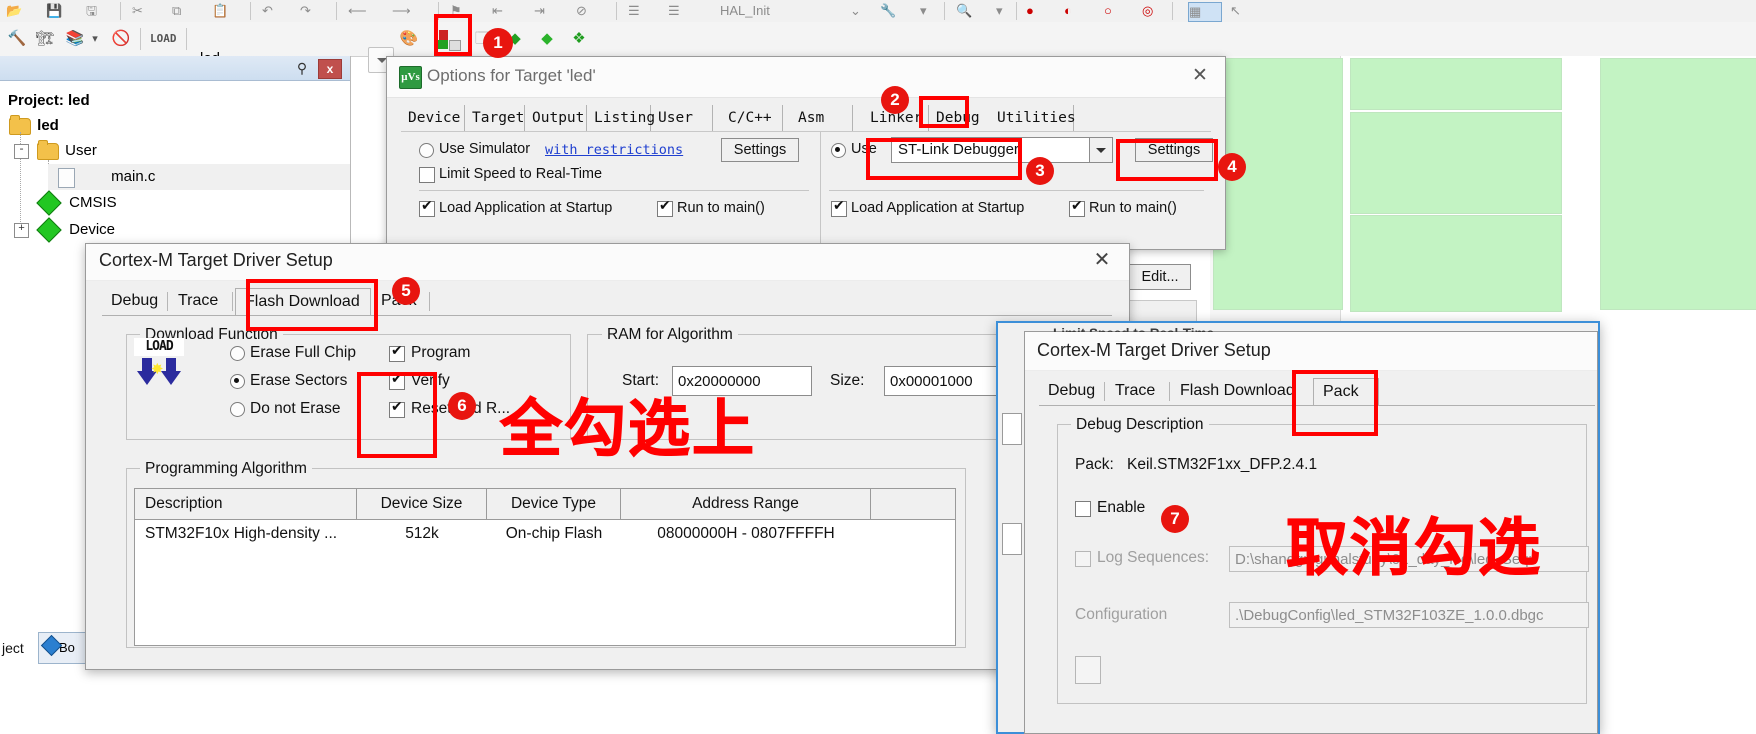 The height and width of the screenshot is (734, 1756). What do you see at coordinates (441, 352) in the screenshot?
I see `program-label: Program` at bounding box center [441, 352].